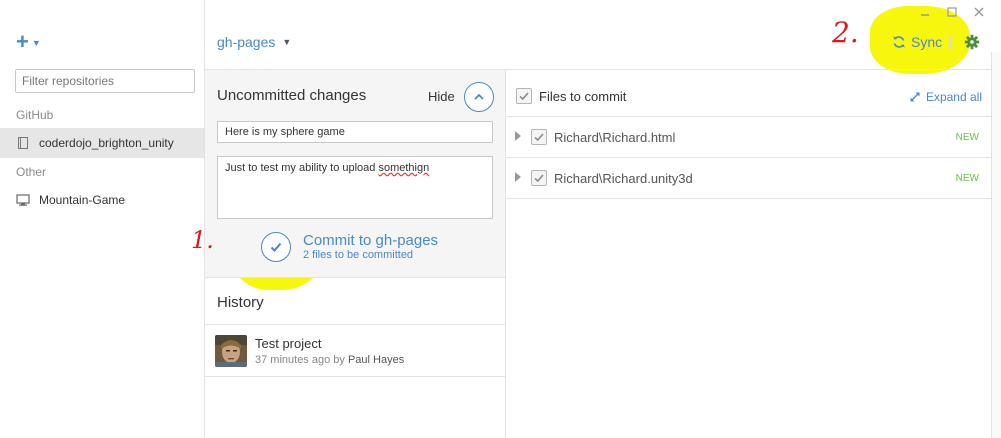 The height and width of the screenshot is (438, 1001). Describe the element at coordinates (950, 42) in the screenshot. I see `divider` at that location.